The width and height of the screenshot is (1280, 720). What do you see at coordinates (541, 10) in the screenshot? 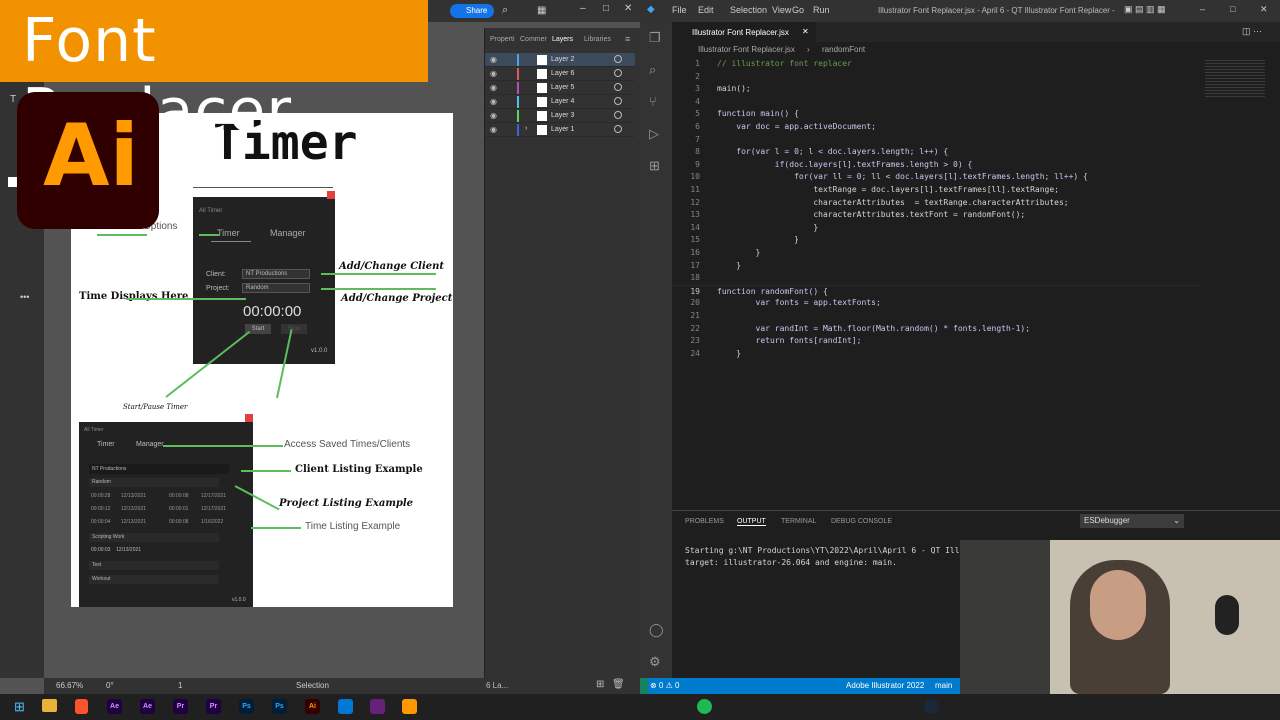
I see `arrange-icon: ▦` at bounding box center [541, 10].